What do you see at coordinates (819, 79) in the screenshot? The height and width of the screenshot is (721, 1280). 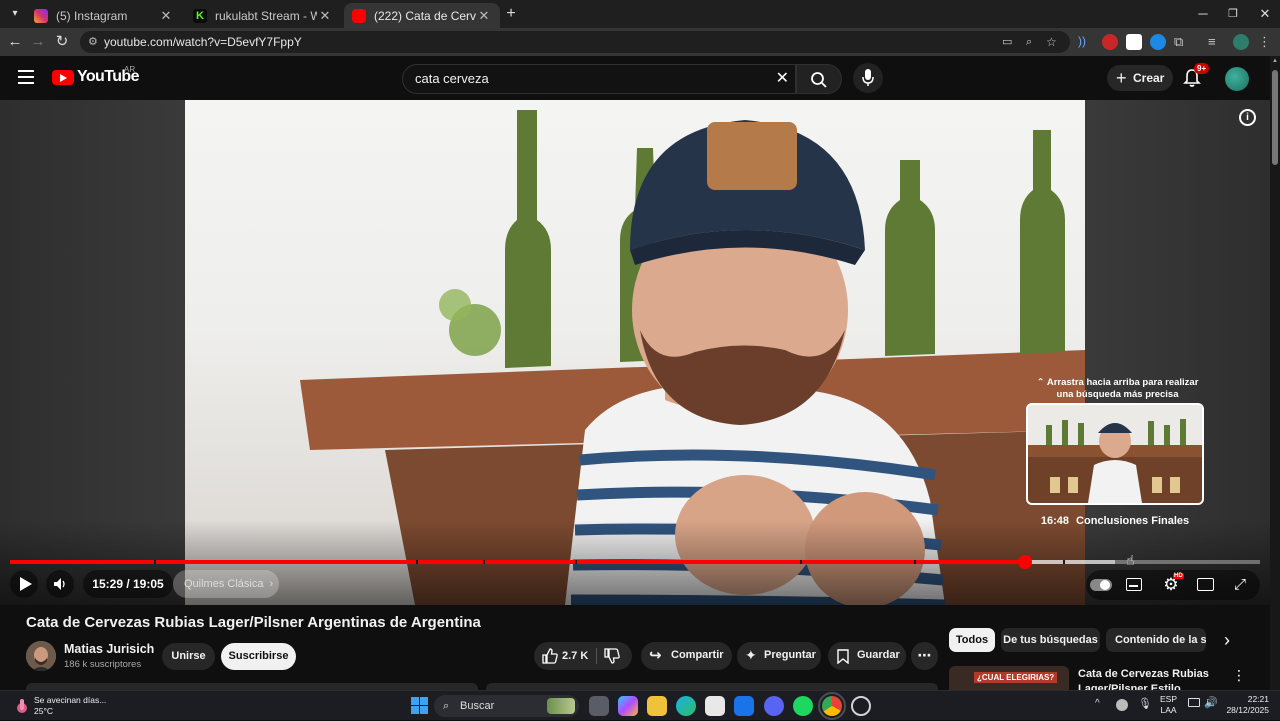 I see `search-button` at bounding box center [819, 79].